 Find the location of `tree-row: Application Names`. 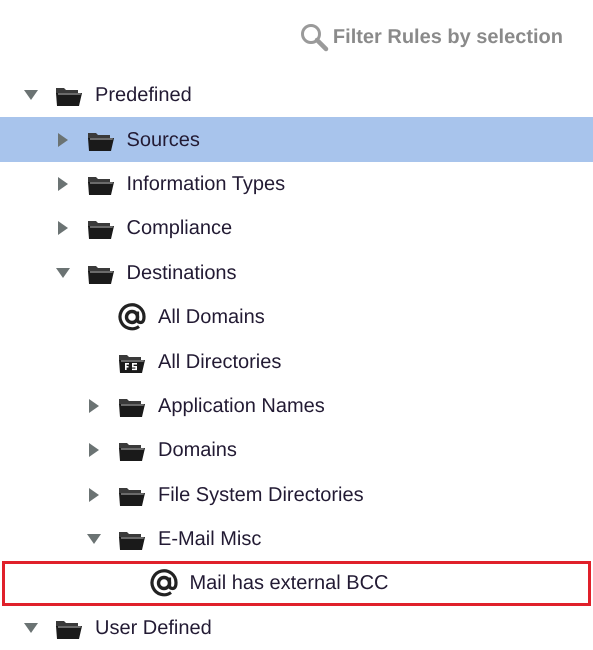

tree-row: Application Names is located at coordinates (296, 406).